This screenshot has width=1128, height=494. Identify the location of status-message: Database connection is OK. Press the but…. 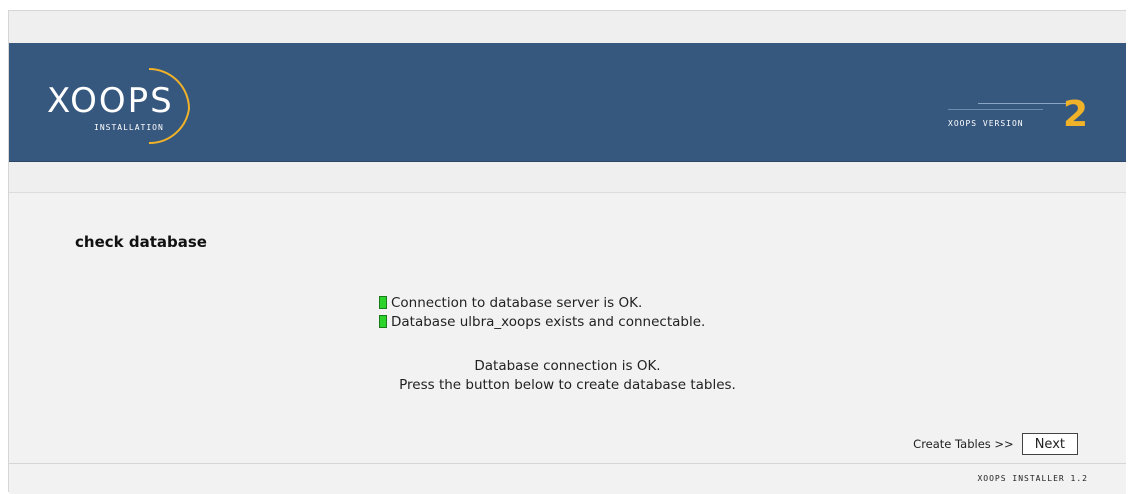
(567, 376).